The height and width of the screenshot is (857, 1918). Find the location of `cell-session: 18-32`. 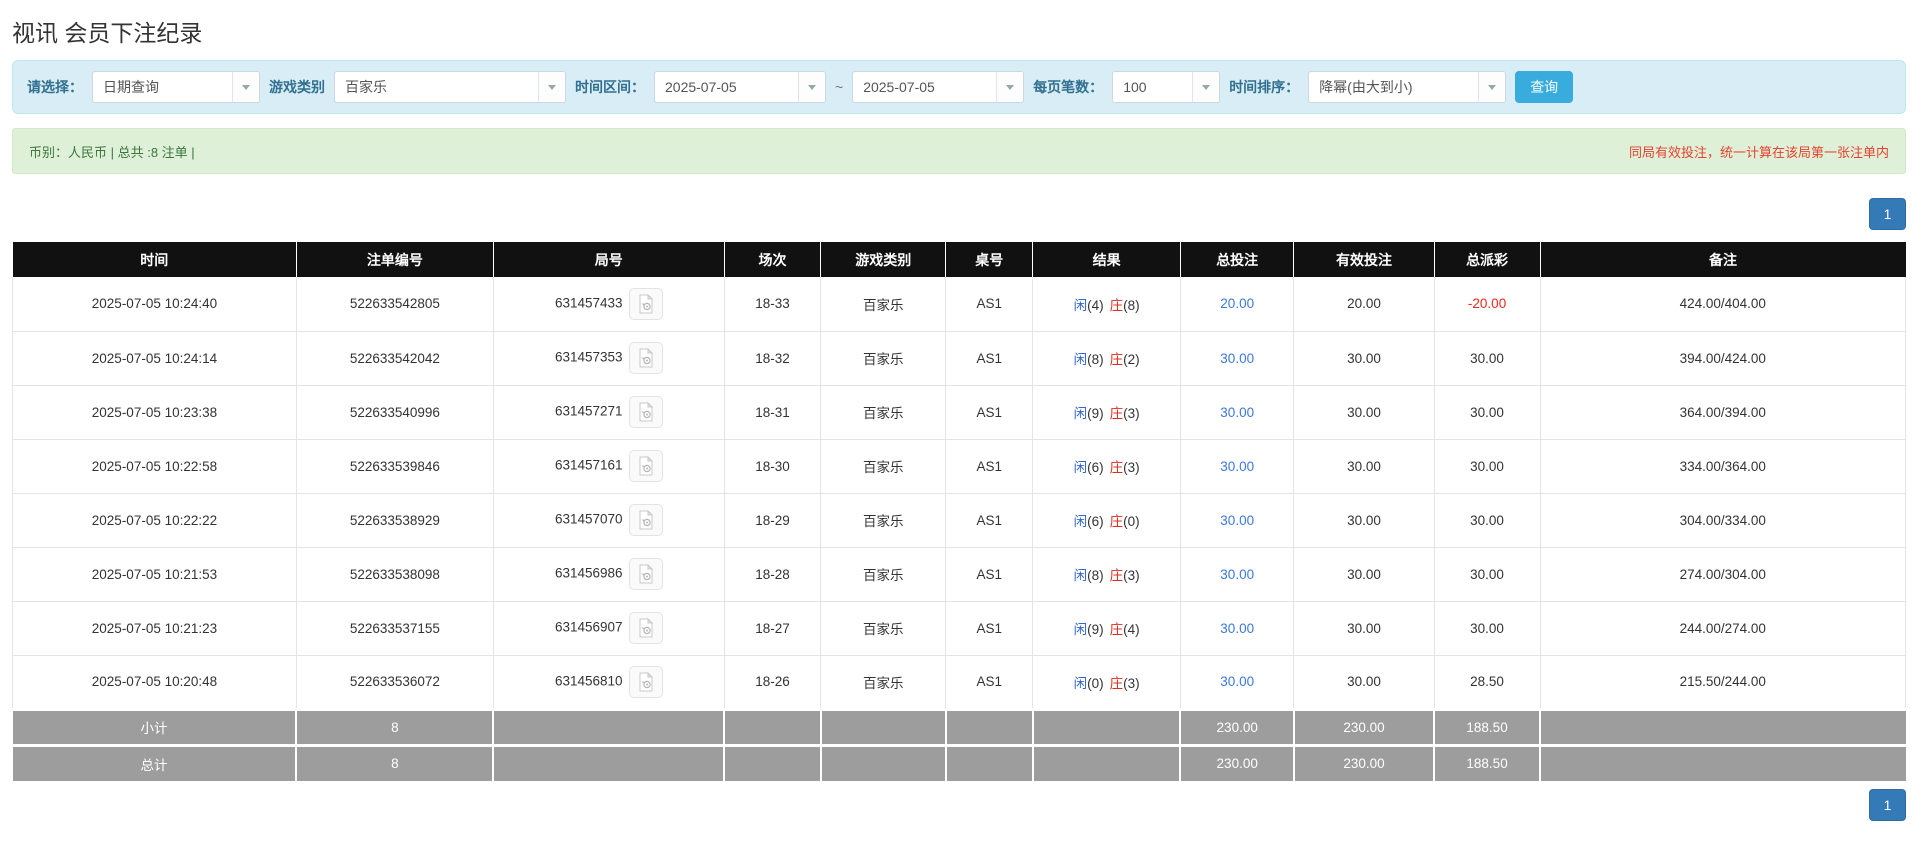

cell-session: 18-32 is located at coordinates (772, 358).